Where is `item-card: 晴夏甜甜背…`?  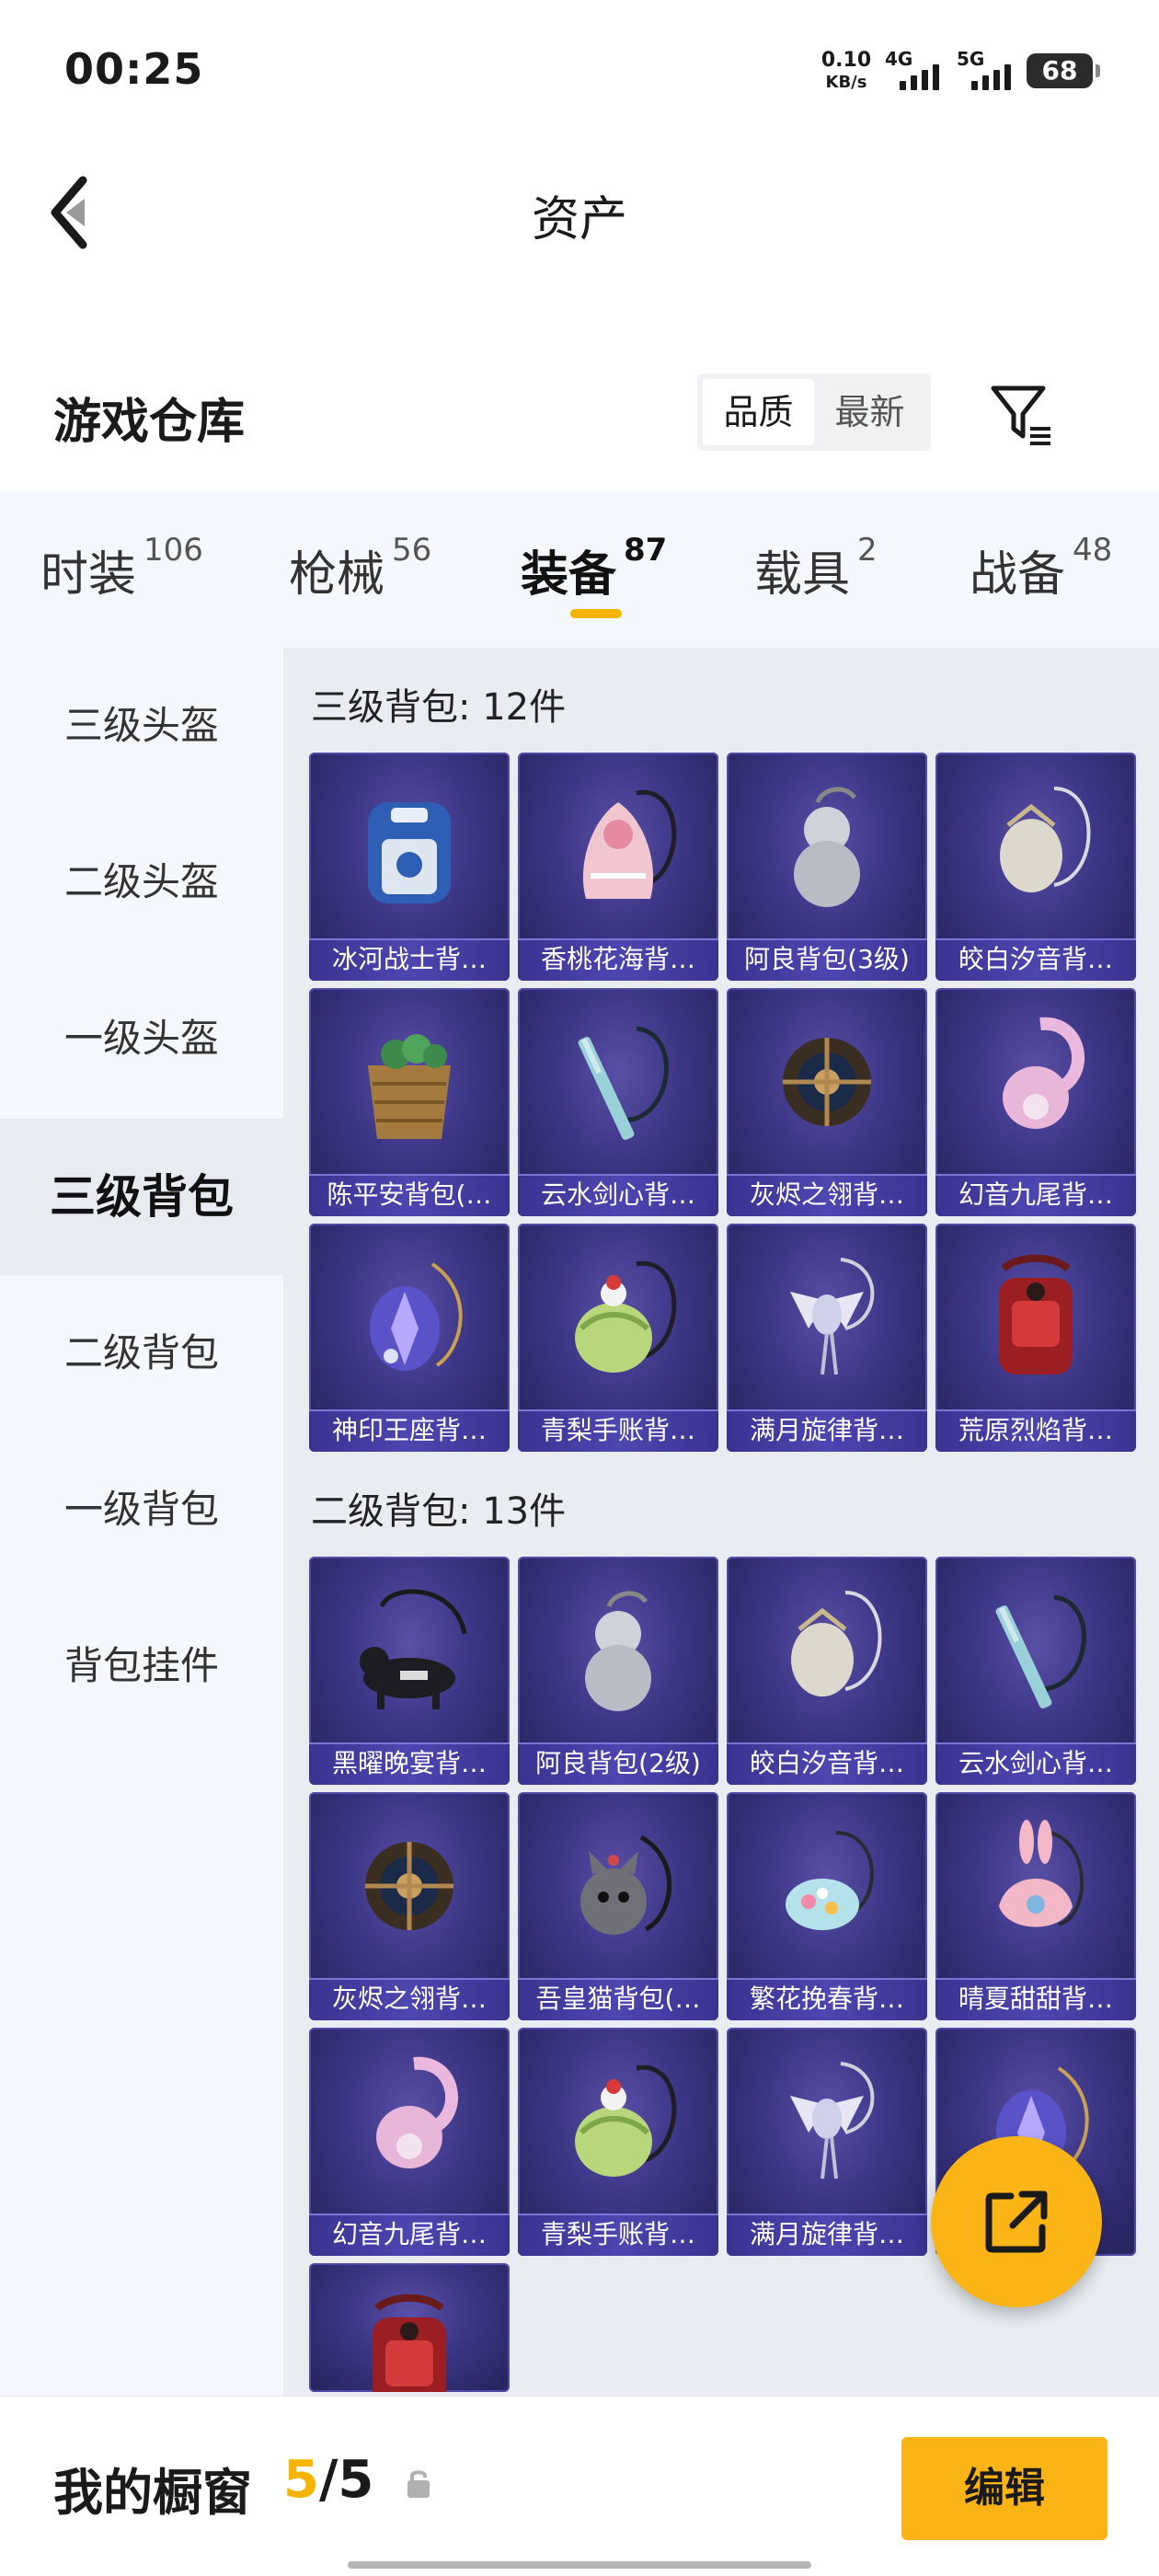 item-card: 晴夏甜甜背… is located at coordinates (1035, 1906).